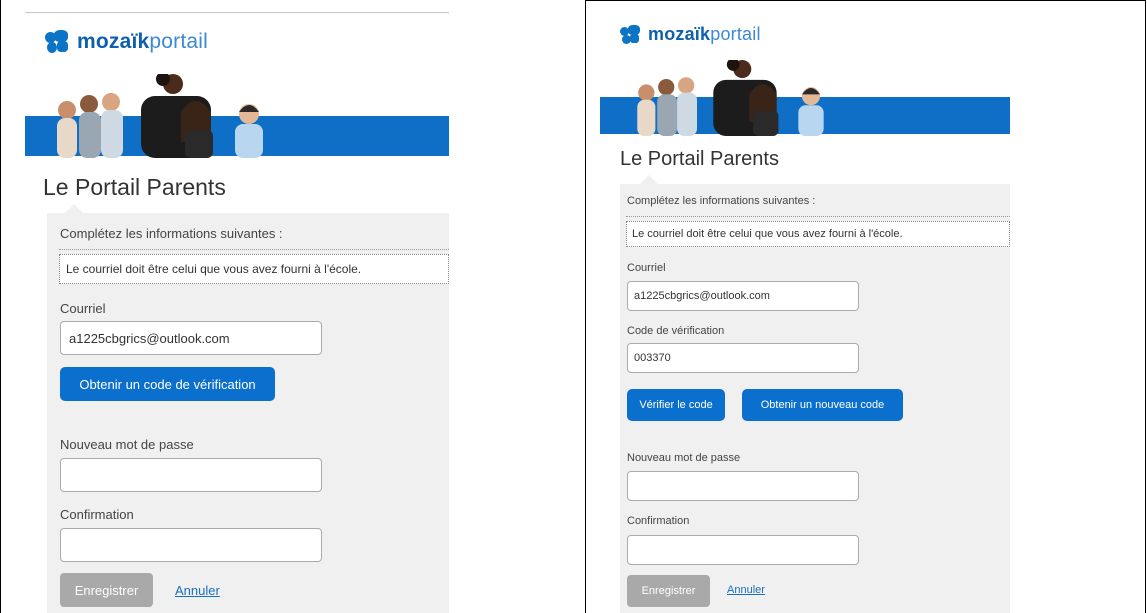  I want to click on get-verification-code-button: Obtenir un code de vérification, so click(167, 384).